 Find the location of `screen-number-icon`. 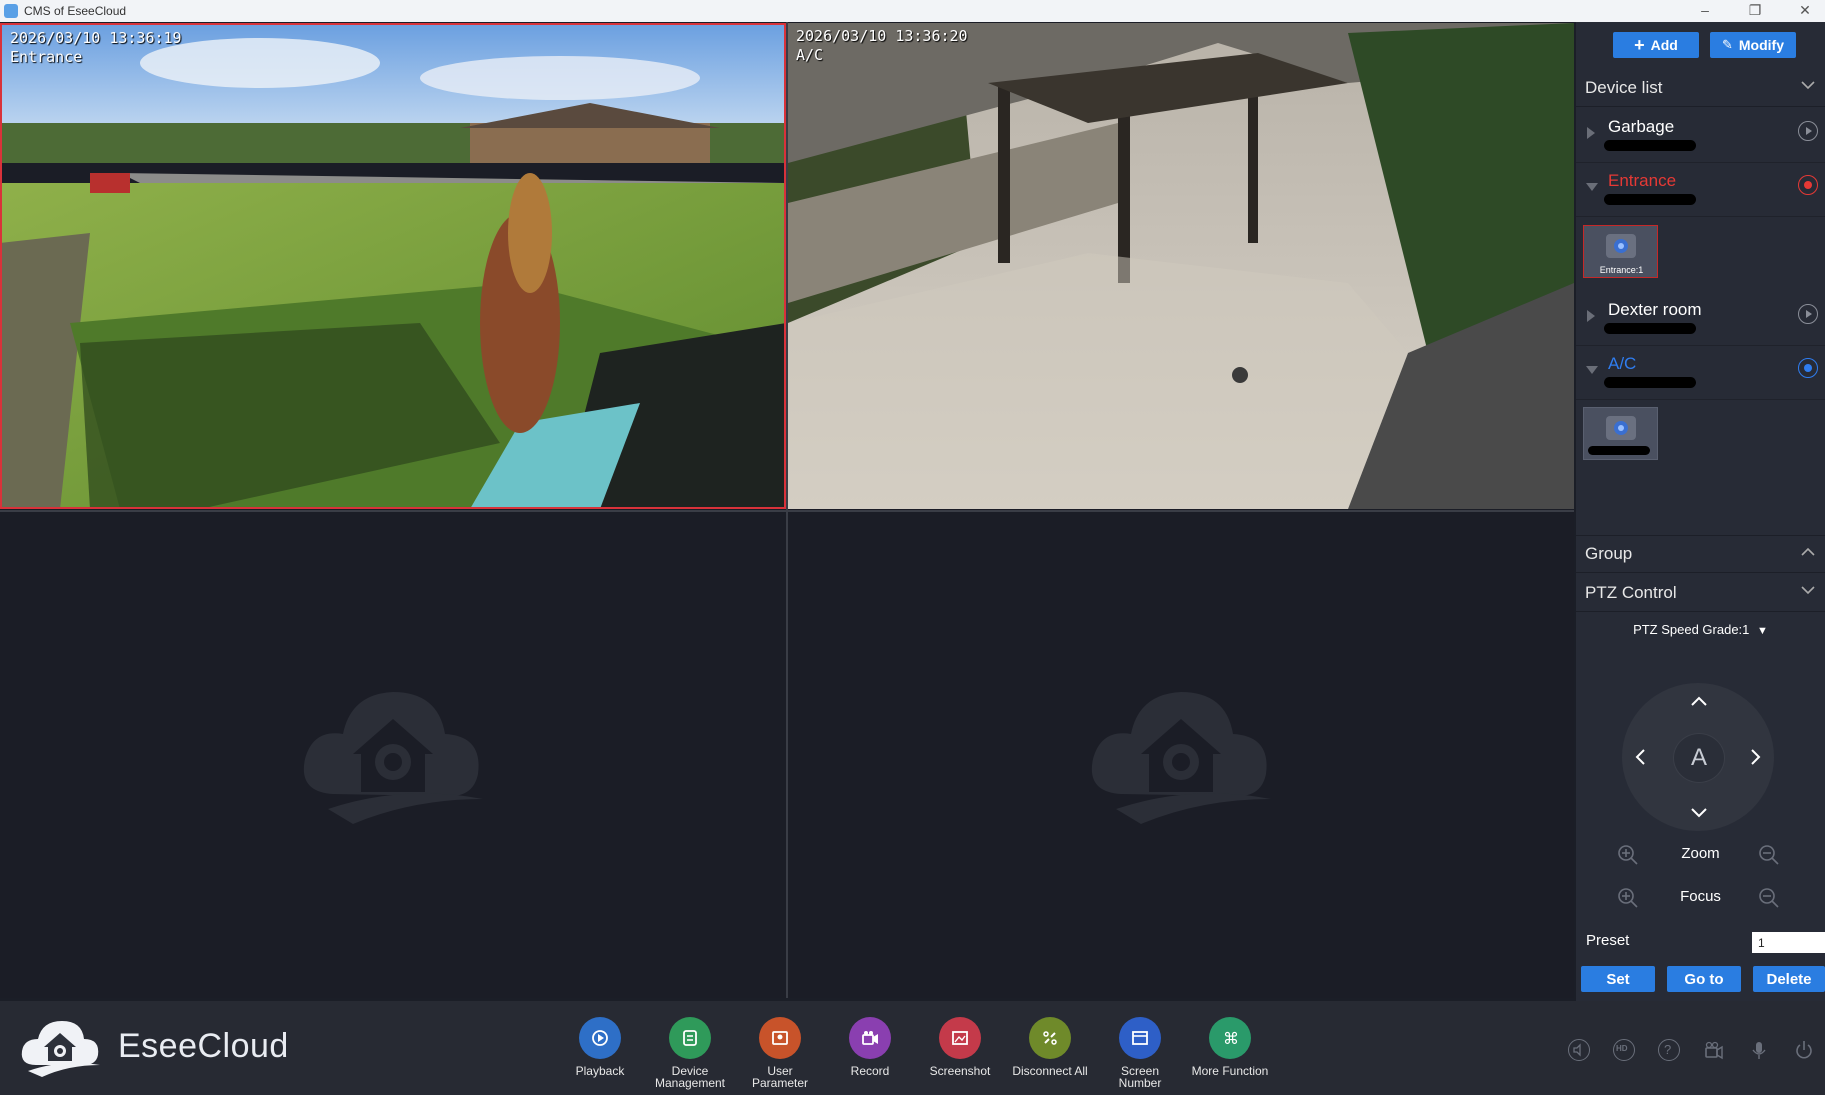

screen-number-icon is located at coordinates (1140, 1038).